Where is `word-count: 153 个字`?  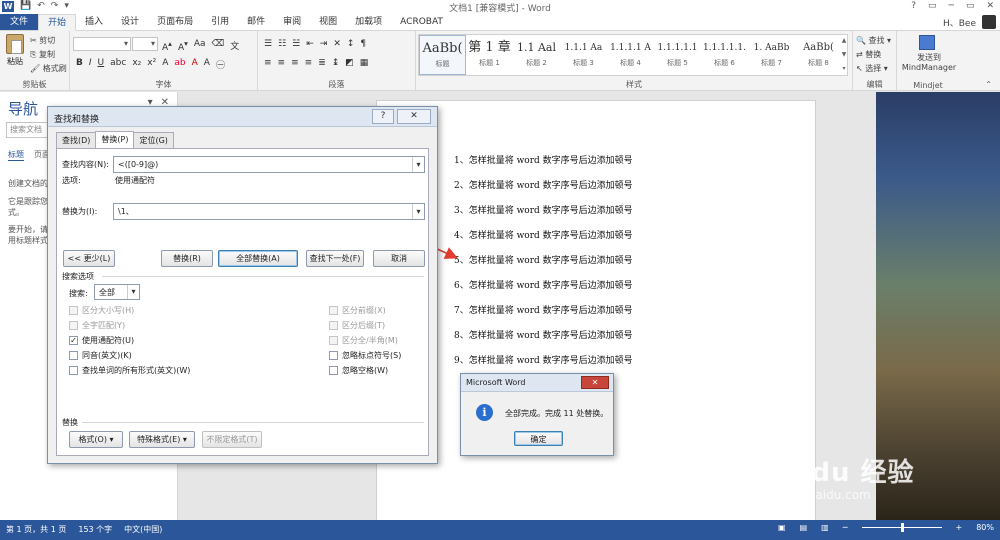 word-count: 153 个字 is located at coordinates (95, 529).